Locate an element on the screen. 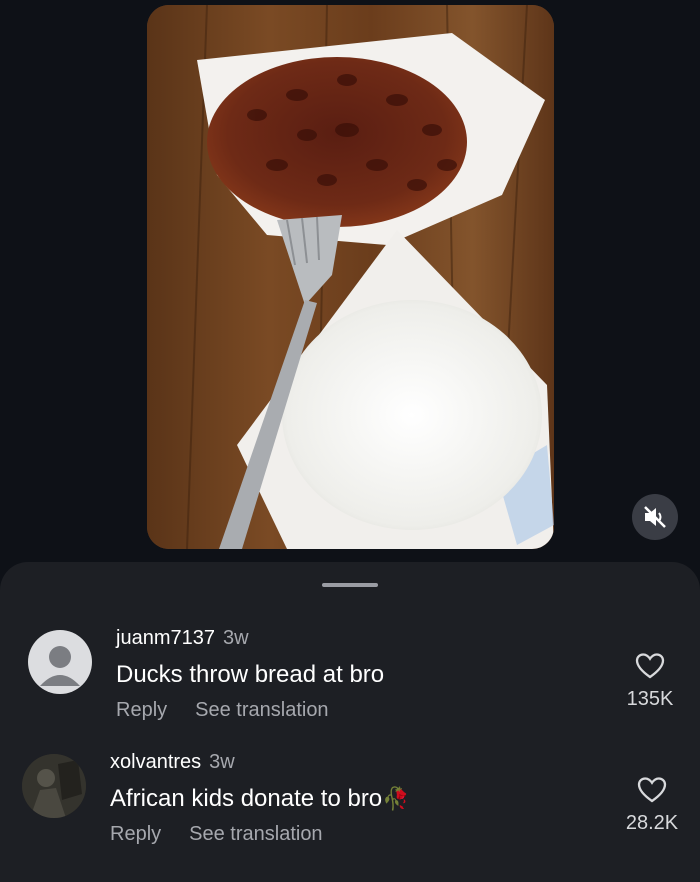  like-button: 135K is located at coordinates (650, 681).